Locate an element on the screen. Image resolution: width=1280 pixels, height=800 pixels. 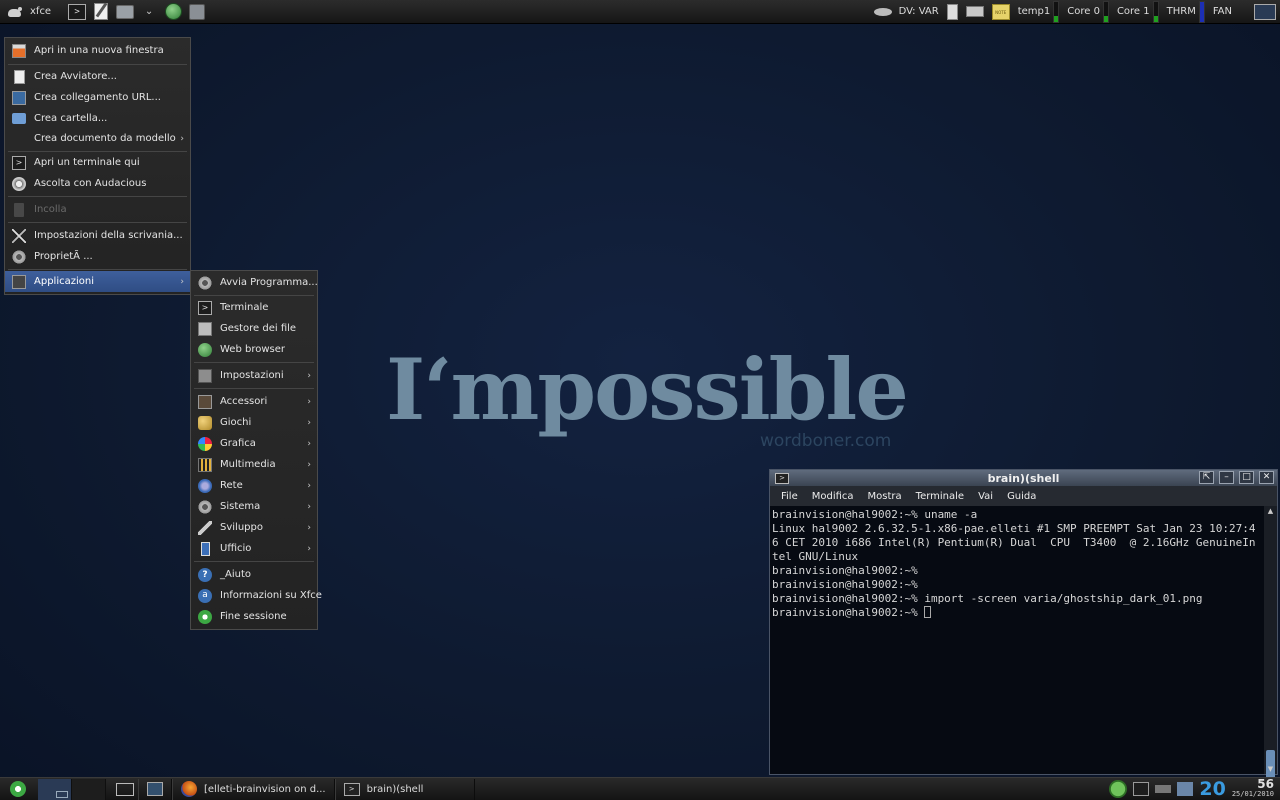
menu-item-multimedia: Multimedia › is located at coordinates (254, 464).